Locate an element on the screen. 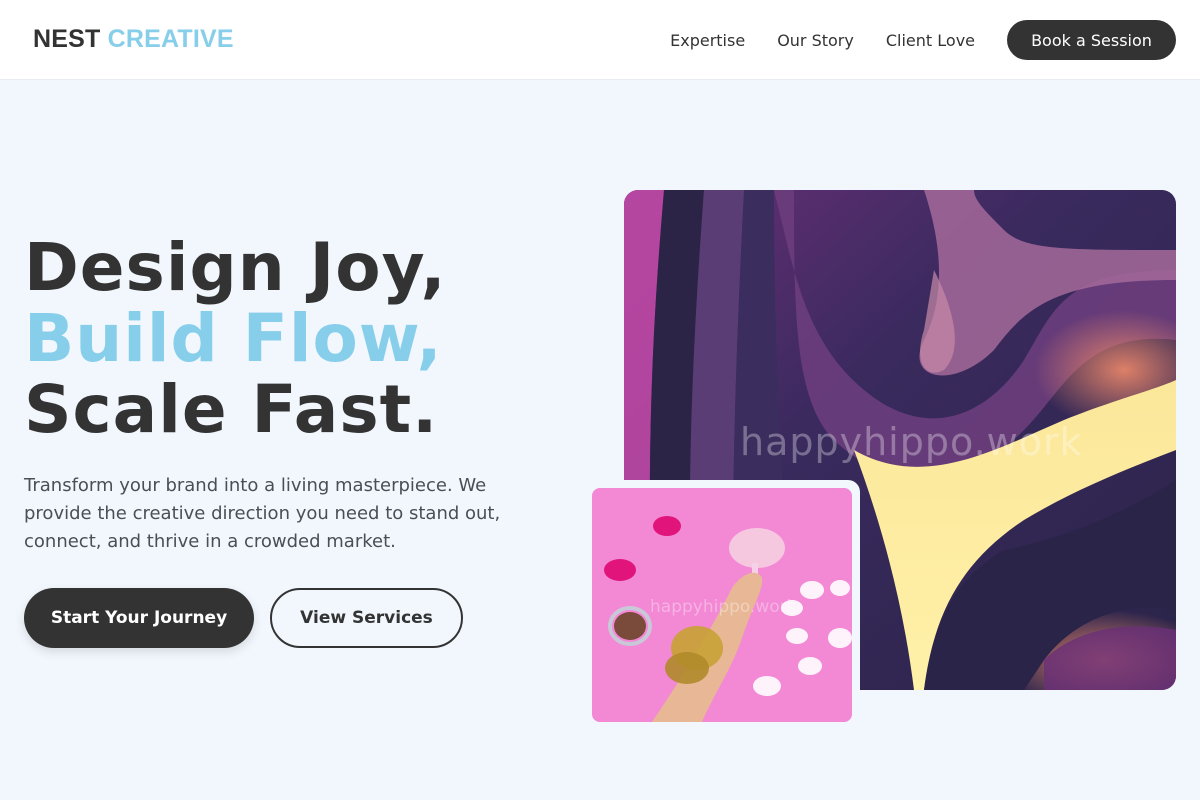  image-watermark: happyhippo.work is located at coordinates (911, 442).